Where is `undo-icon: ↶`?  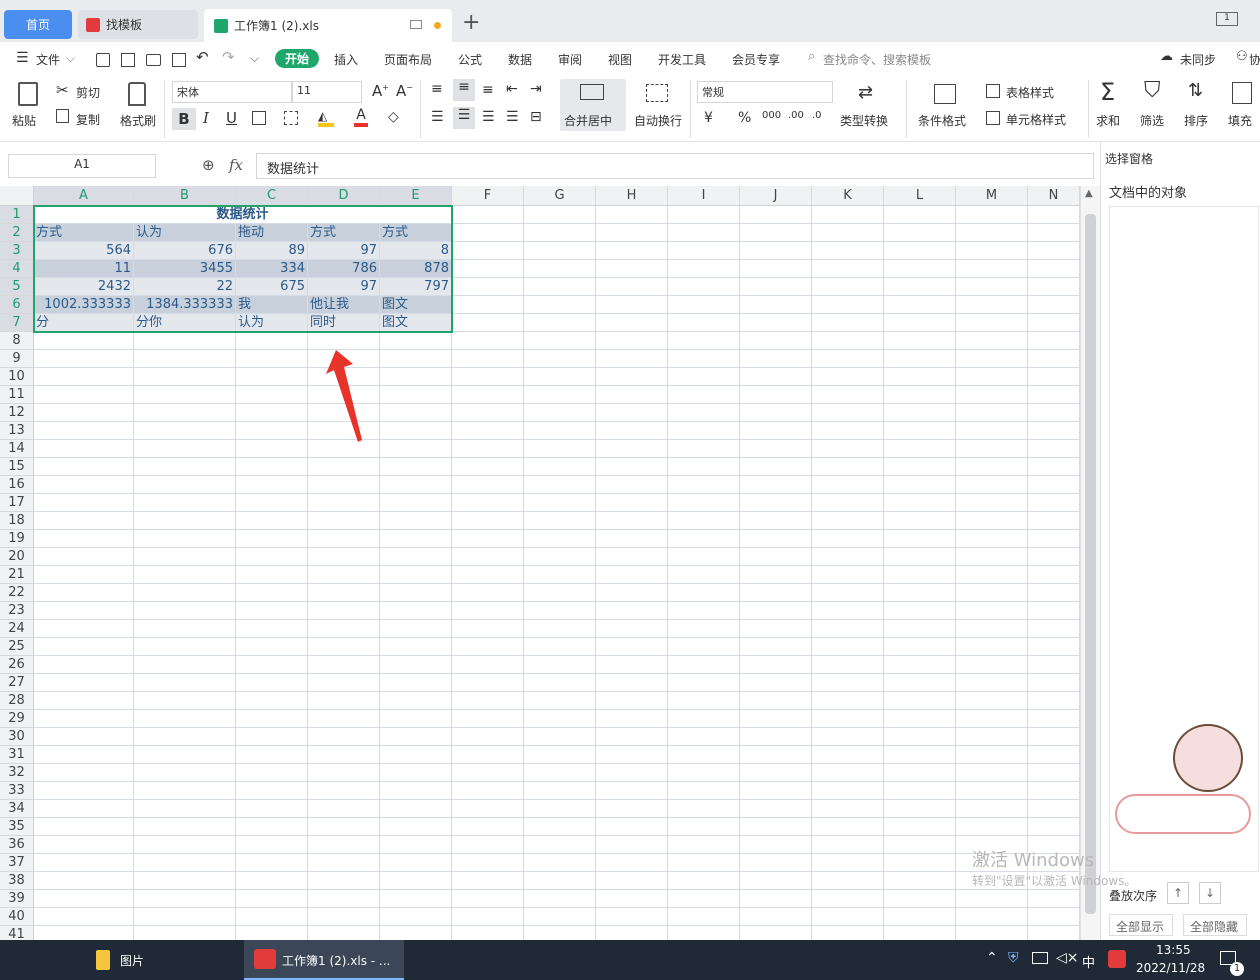 undo-icon: ↶ is located at coordinates (202, 57).